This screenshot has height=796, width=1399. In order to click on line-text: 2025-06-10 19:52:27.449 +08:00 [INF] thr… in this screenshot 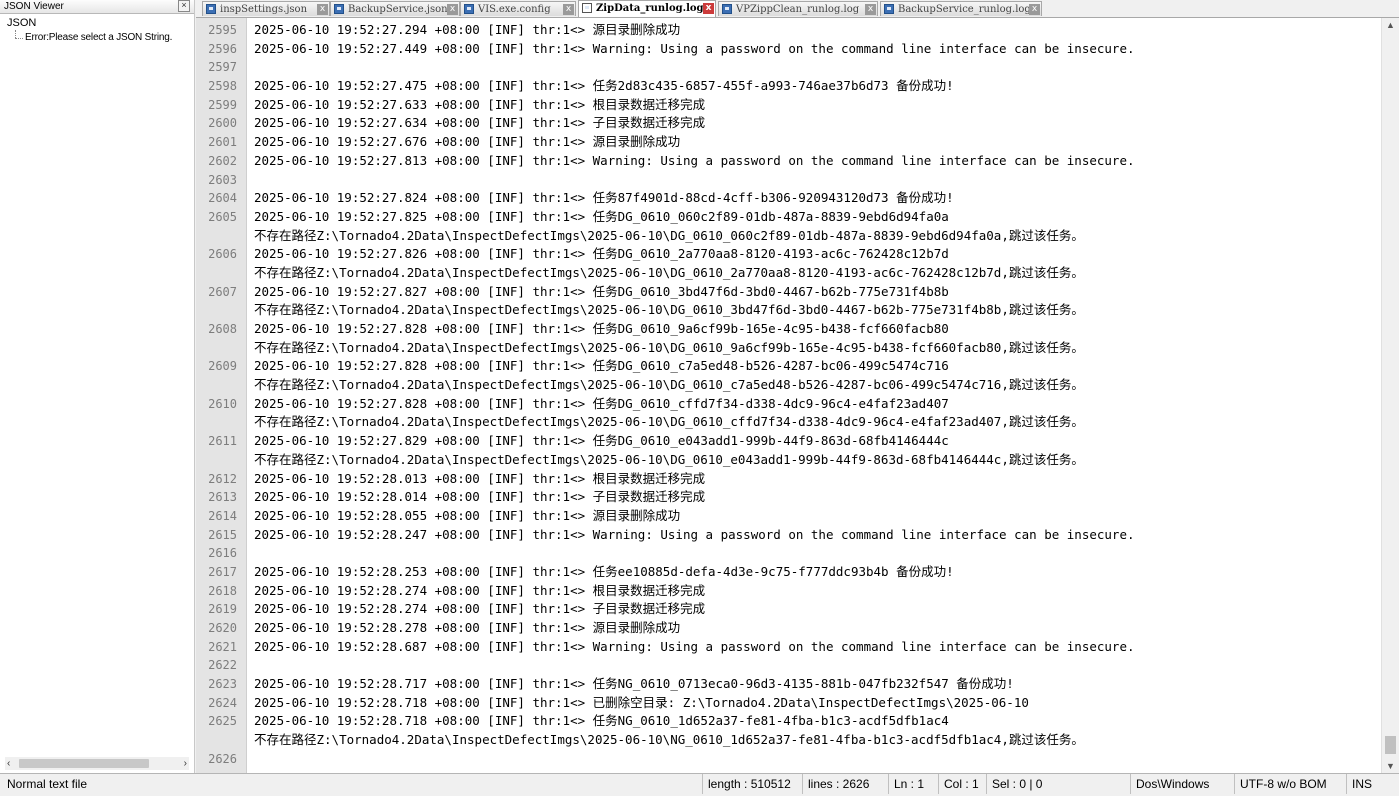, I will do `click(694, 49)`.